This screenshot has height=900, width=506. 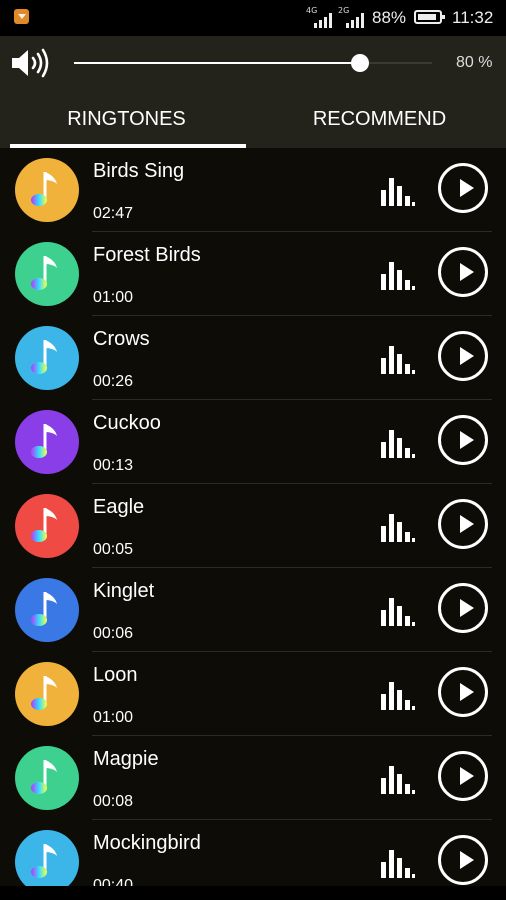 What do you see at coordinates (217, 63) in the screenshot?
I see `volume-slider-fill` at bounding box center [217, 63].